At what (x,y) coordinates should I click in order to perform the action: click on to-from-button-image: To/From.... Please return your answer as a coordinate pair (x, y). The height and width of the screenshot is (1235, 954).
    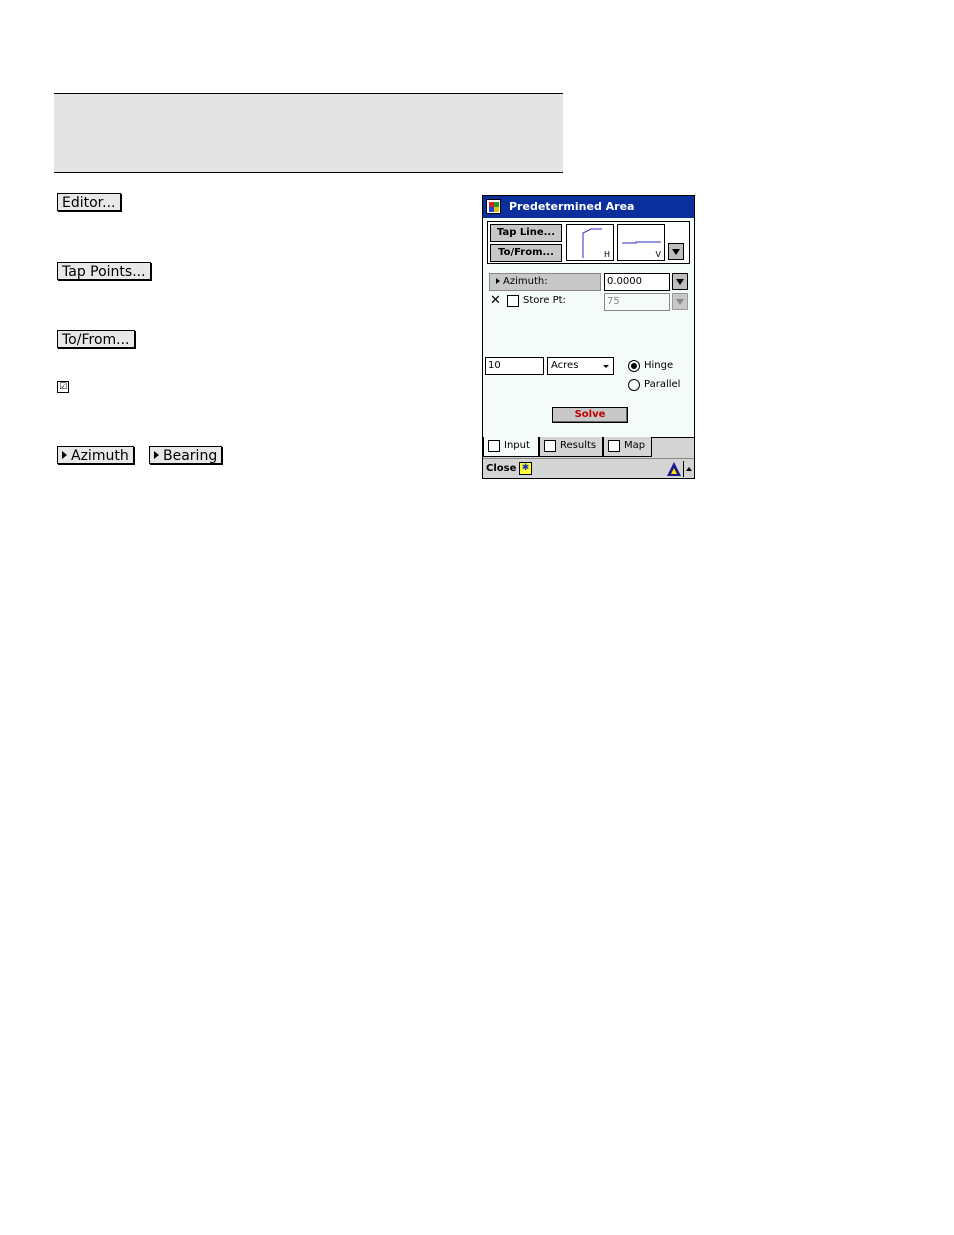
    Looking at the image, I should click on (96, 339).